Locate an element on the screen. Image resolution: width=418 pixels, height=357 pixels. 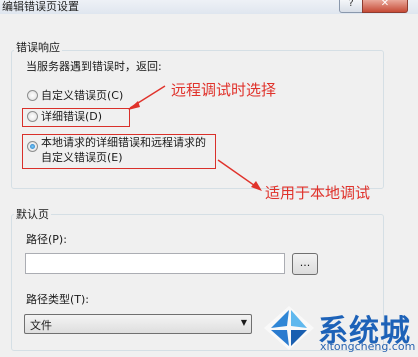
windows-logo-icon is located at coordinates (289, 328).